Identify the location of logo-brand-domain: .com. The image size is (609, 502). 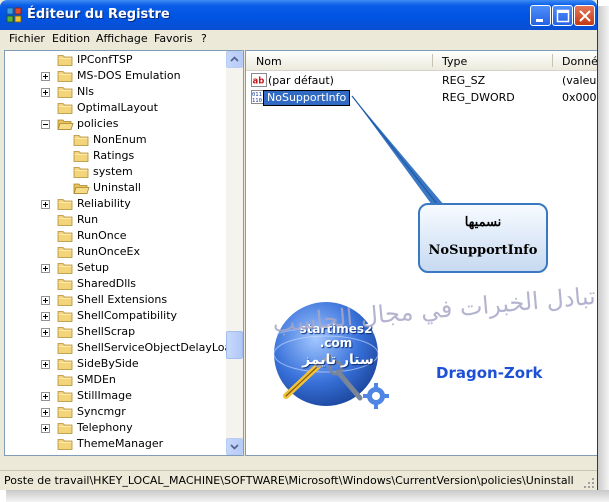
(336, 343).